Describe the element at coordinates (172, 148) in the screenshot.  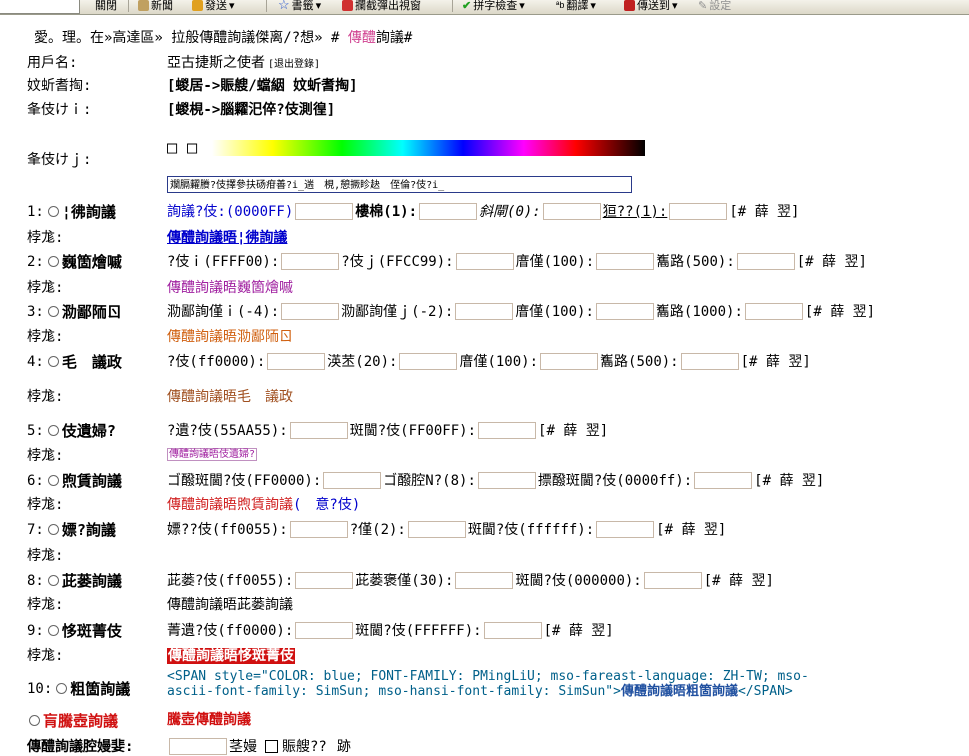
I see `color-box-1: □` at that location.